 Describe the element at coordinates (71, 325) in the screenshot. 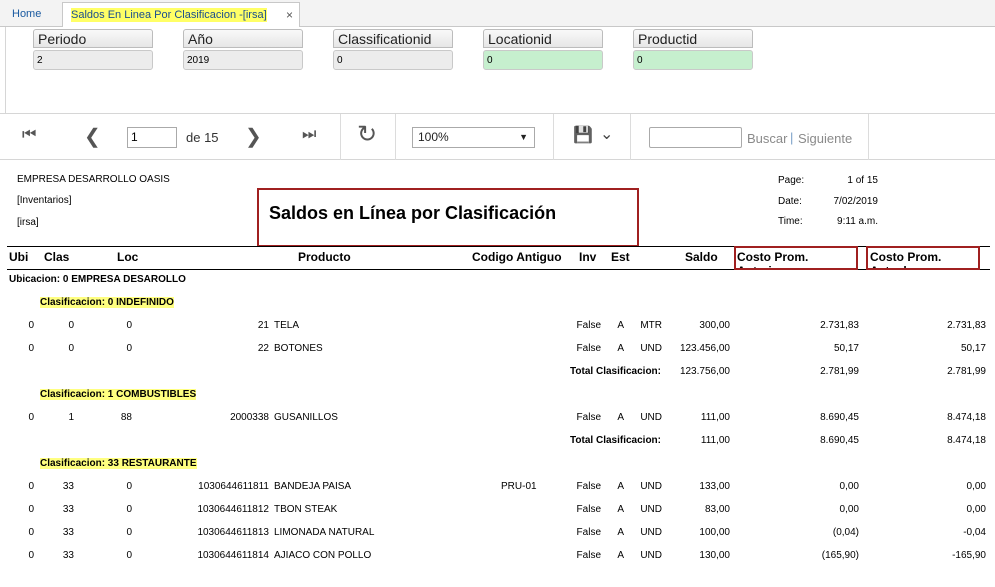

I see `cell-clas: 0` at that location.